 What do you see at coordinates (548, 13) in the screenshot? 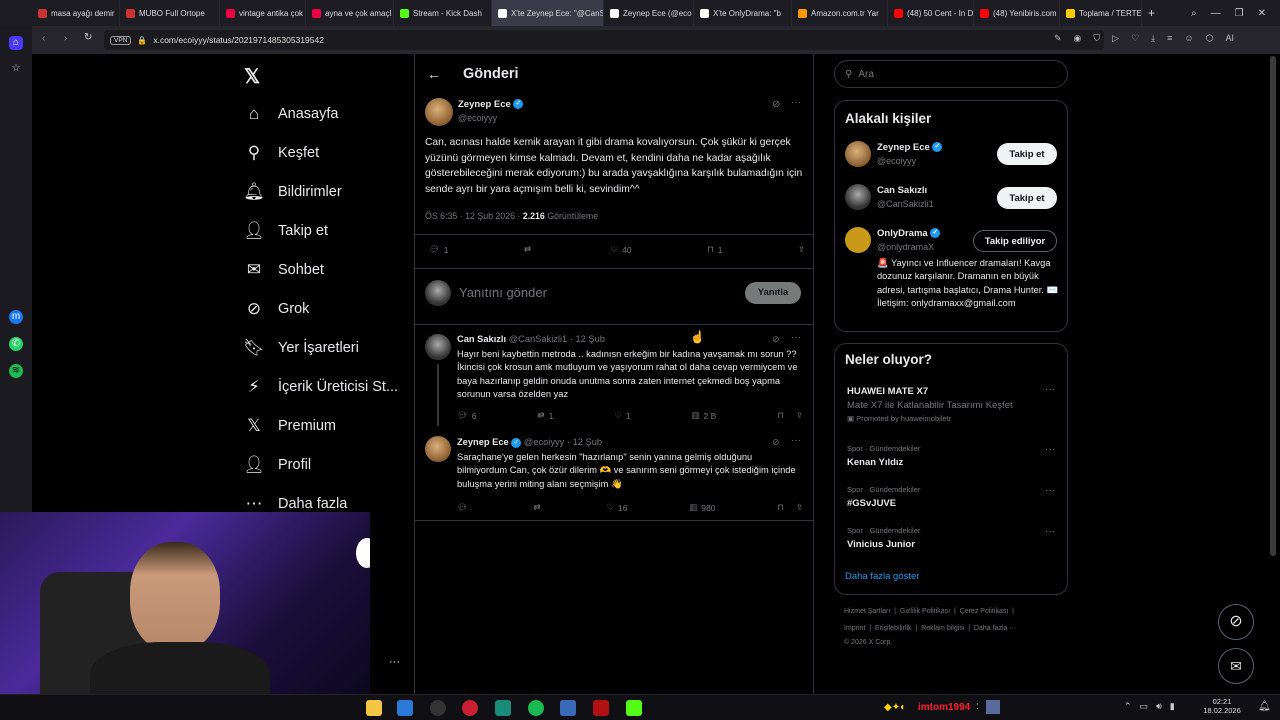
I see `browser-tab: X'te Zeynep Ece: "@CanS` at bounding box center [548, 13].